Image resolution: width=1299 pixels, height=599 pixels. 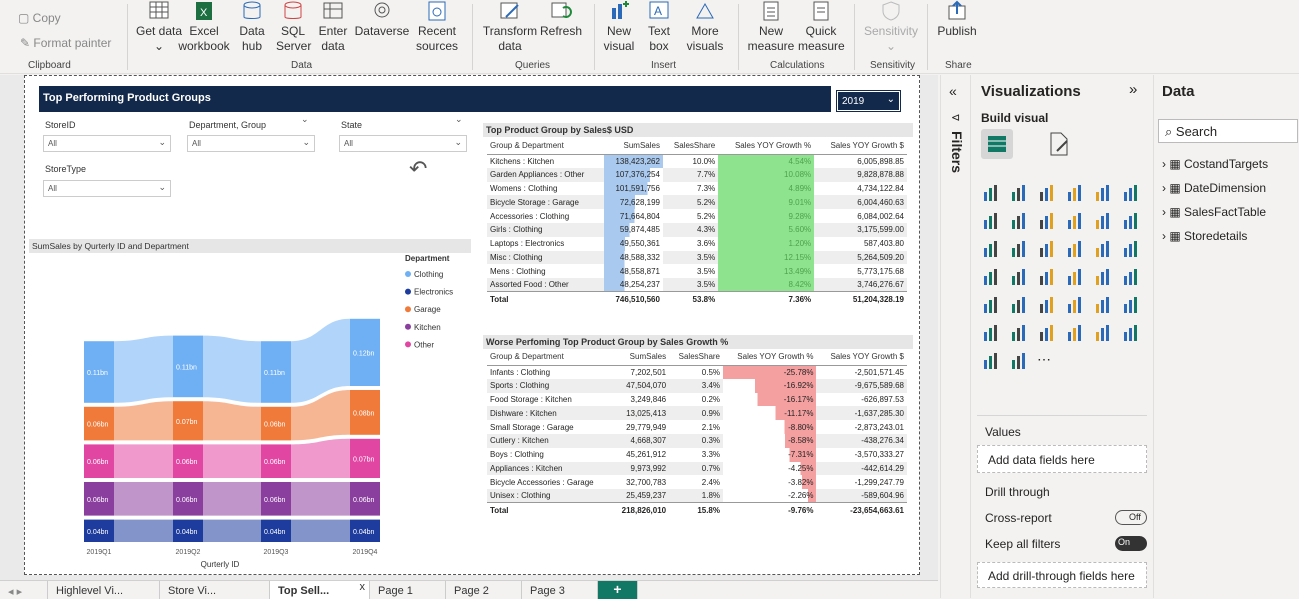 I want to click on matrix-icon, so click(x=1047, y=305).